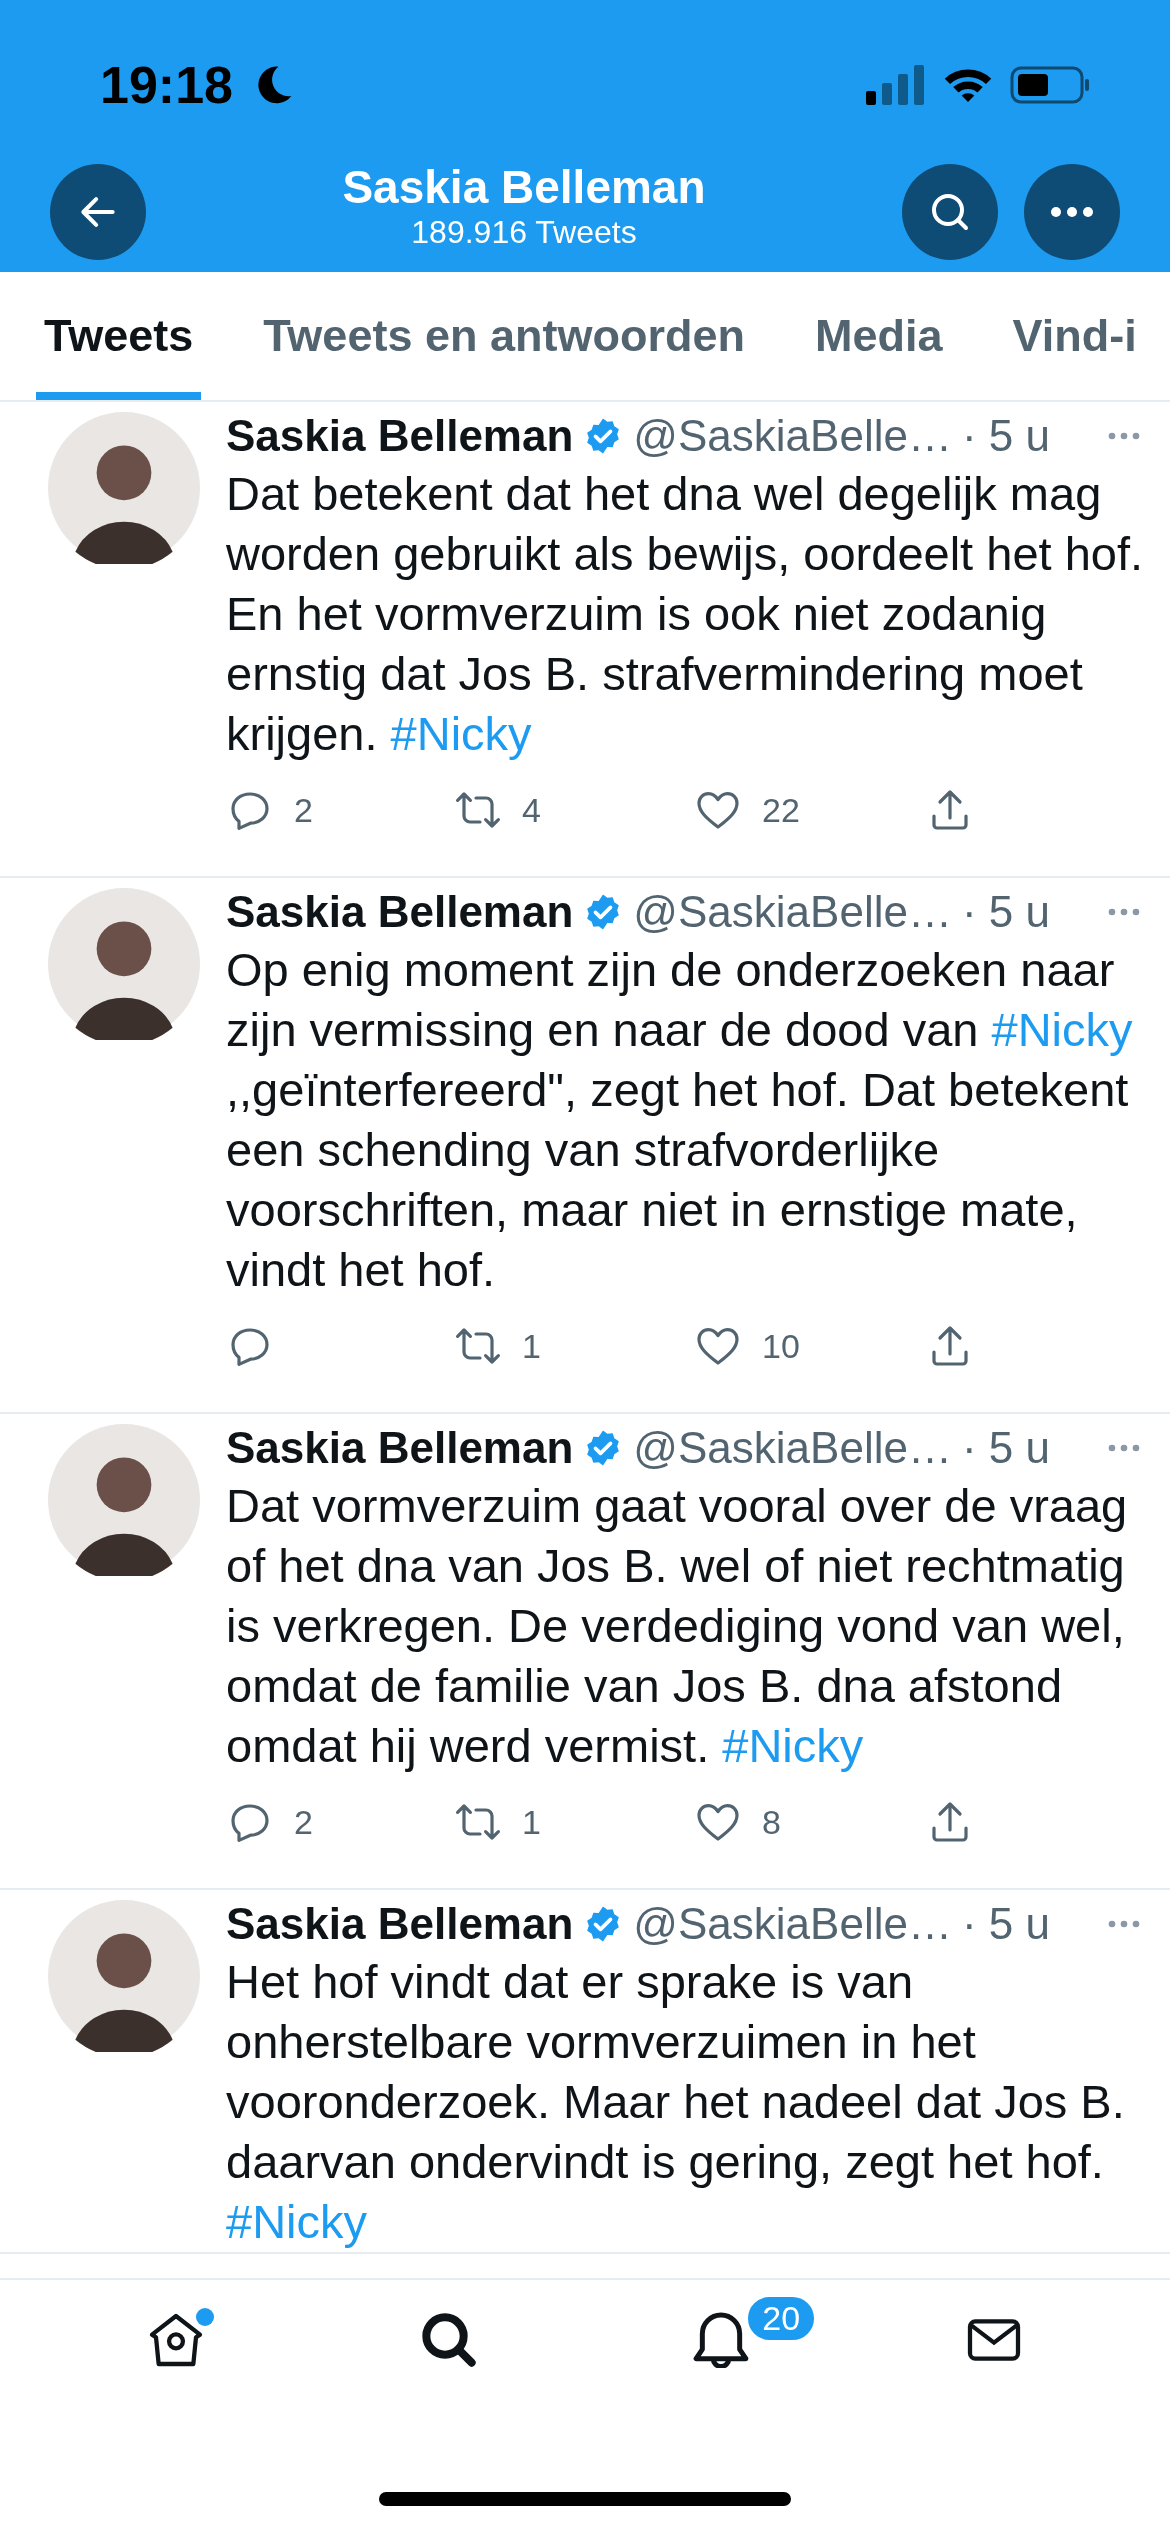 The image size is (1170, 2532). Describe the element at coordinates (531, 810) in the screenshot. I see `retweet-count: 4` at that location.